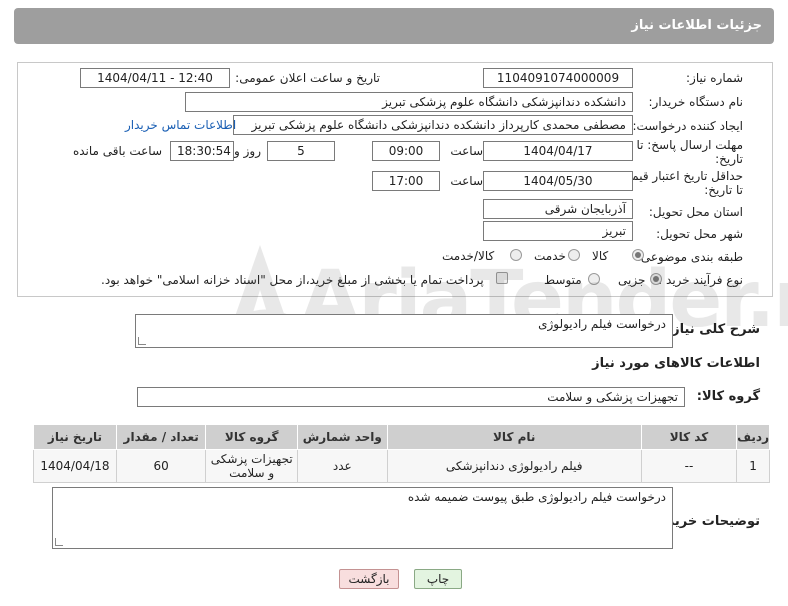  What do you see at coordinates (161, 466) in the screenshot?
I see `cell-quantity: 60` at bounding box center [161, 466].